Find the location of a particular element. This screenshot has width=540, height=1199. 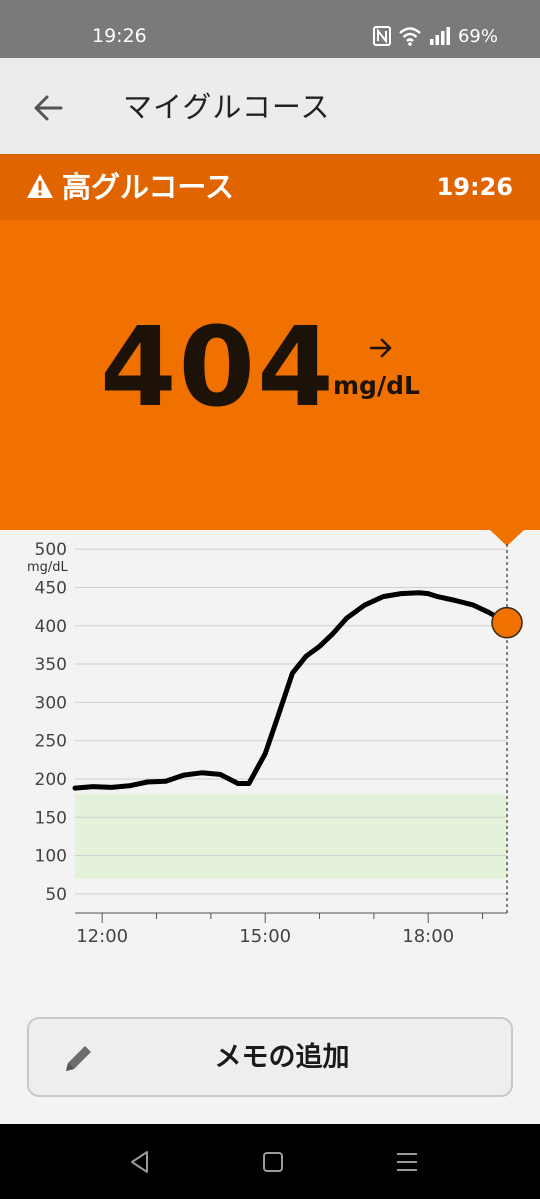

add-memo-label: メモの追加 is located at coordinates (282, 1057).